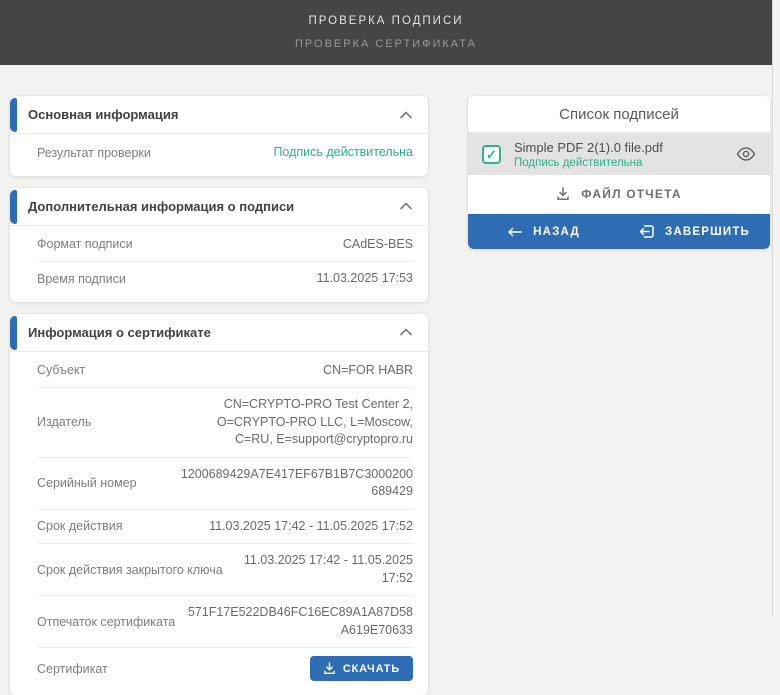 The image size is (780, 695). Describe the element at coordinates (386, 32) in the screenshot. I see `app-header: ПРОВЕРКА ПОДПИСИ ПРОВЕРКА СЕРТИФИКАТА` at that location.